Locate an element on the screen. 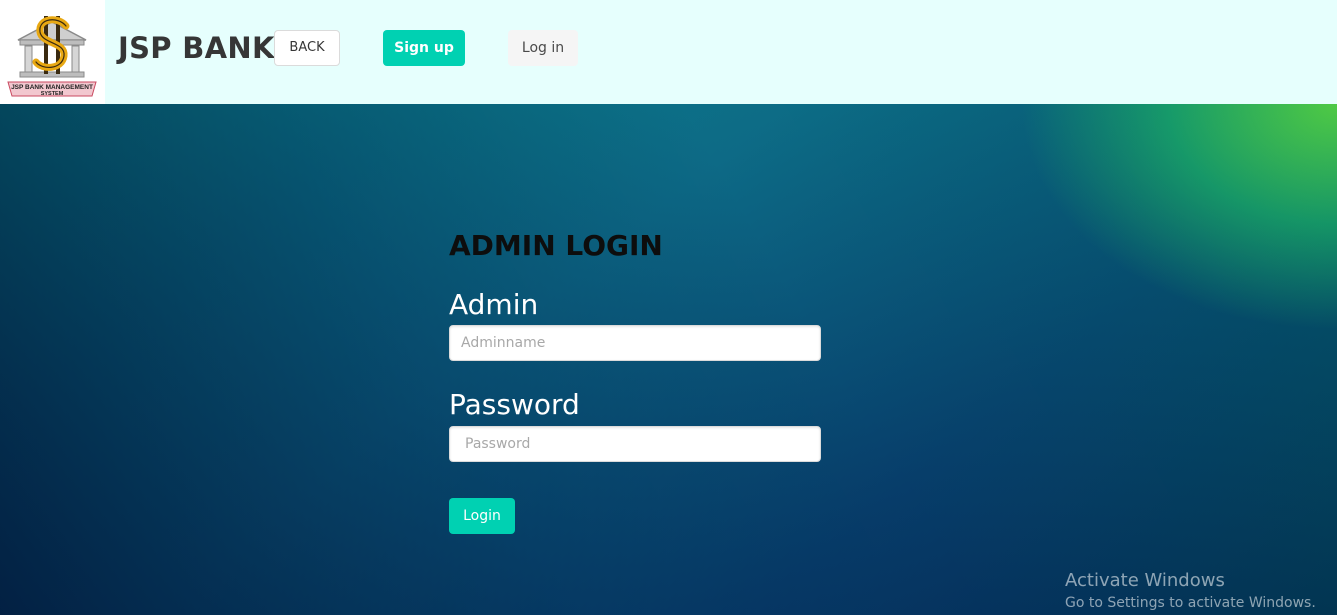 The height and width of the screenshot is (615, 1337). signup-button: Sign up is located at coordinates (424, 48).